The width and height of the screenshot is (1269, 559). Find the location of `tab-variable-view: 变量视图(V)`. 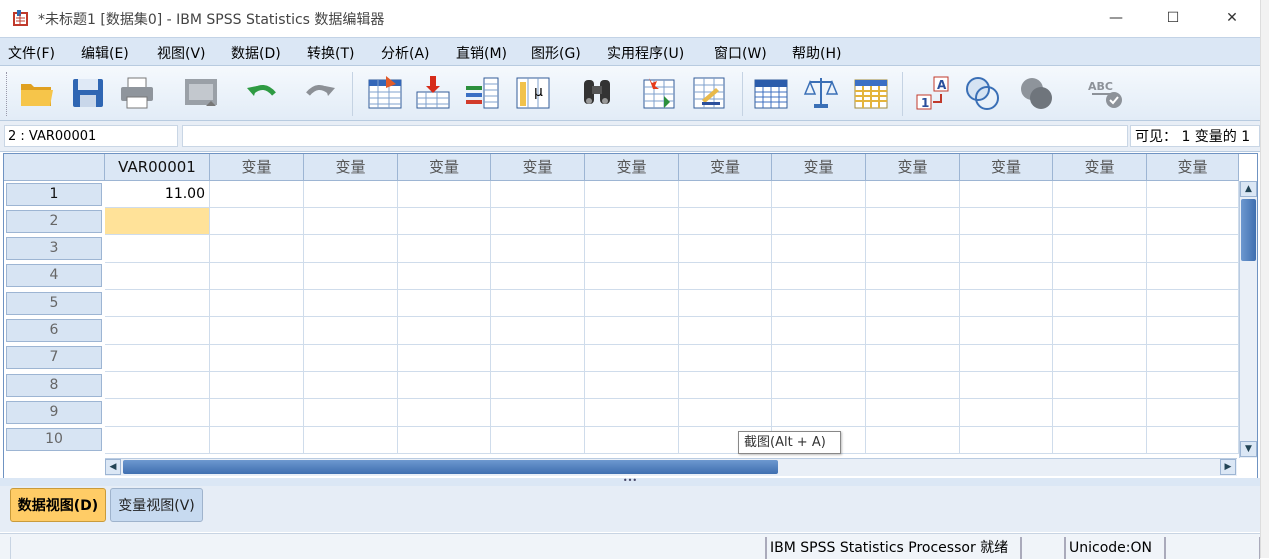

tab-variable-view: 变量视图(V) is located at coordinates (156, 505).